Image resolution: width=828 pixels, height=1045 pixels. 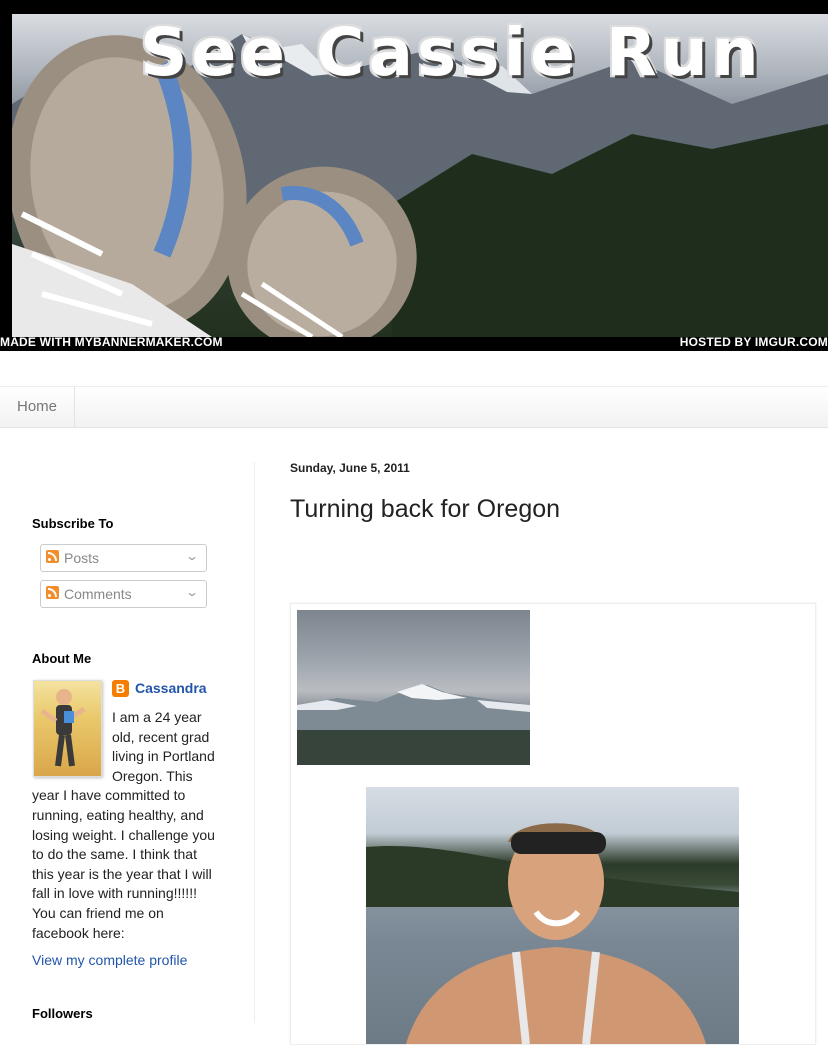 What do you see at coordinates (111, 342) in the screenshot?
I see `banner-credit-left: MADE WITH MYBANNERMAKER.COM` at bounding box center [111, 342].